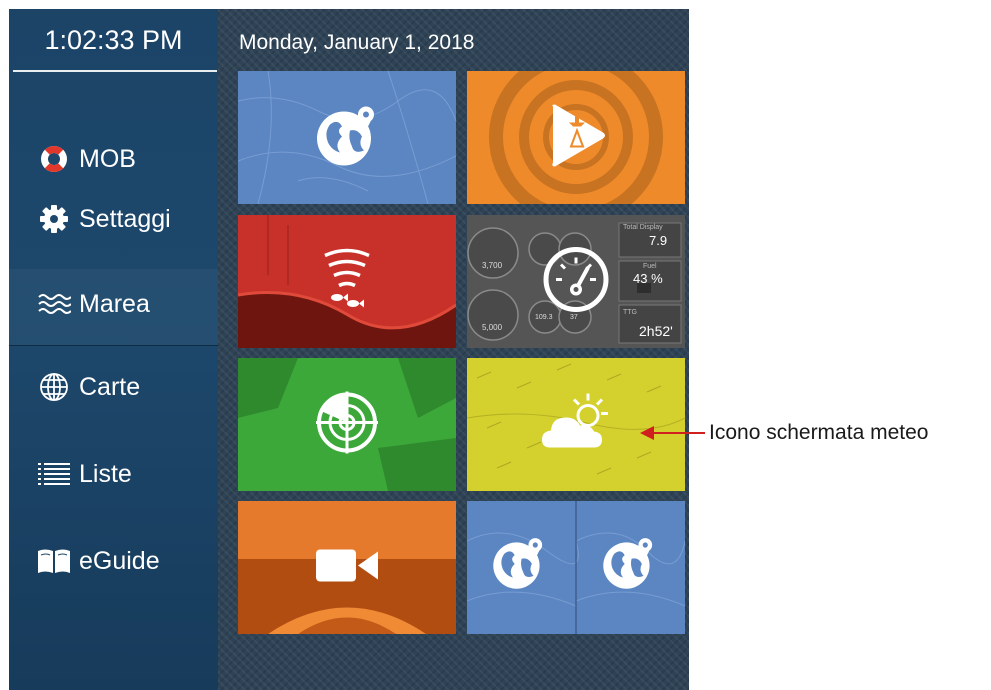 Image resolution: width=991 pixels, height=690 pixels. Describe the element at coordinates (650, 266) in the screenshot. I see `fuel-label: Fuel` at that location.